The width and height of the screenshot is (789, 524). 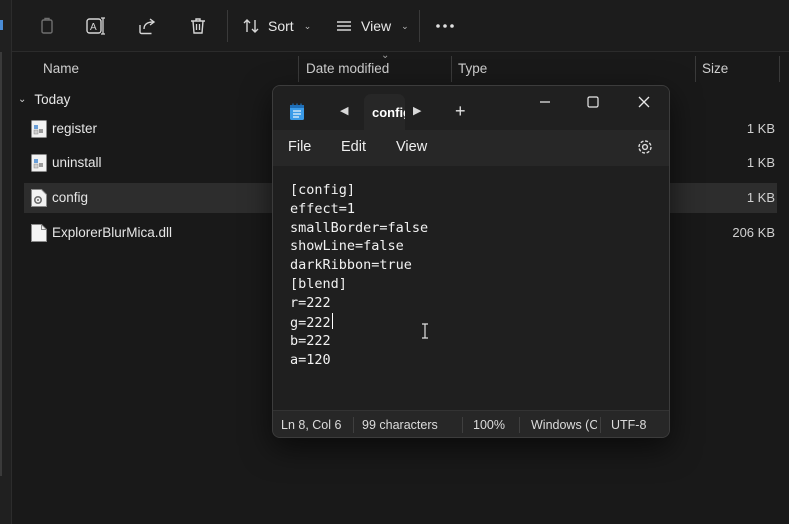 I want to click on sort-icon, so click(x=251, y=26).